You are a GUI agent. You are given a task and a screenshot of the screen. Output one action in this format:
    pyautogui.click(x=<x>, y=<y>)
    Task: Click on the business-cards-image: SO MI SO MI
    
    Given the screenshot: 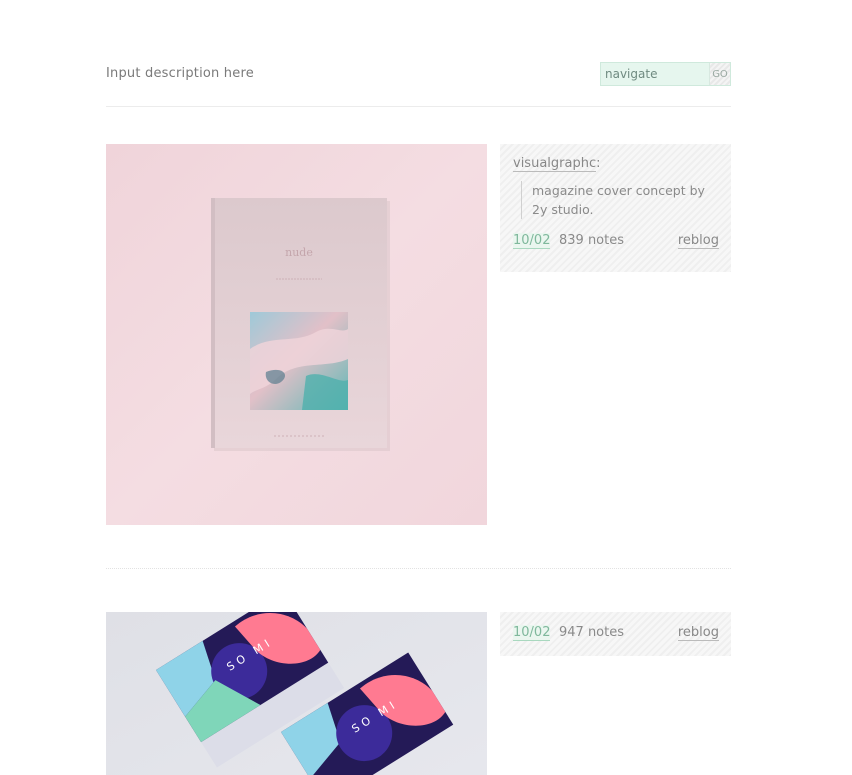 What is the action you would take?
    pyautogui.click(x=296, y=693)
    